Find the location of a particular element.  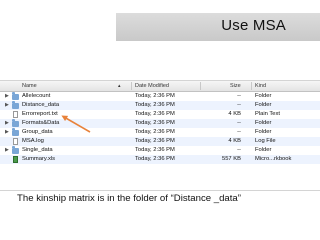

sort-chevron-icon: ▴ is located at coordinates (119, 86).